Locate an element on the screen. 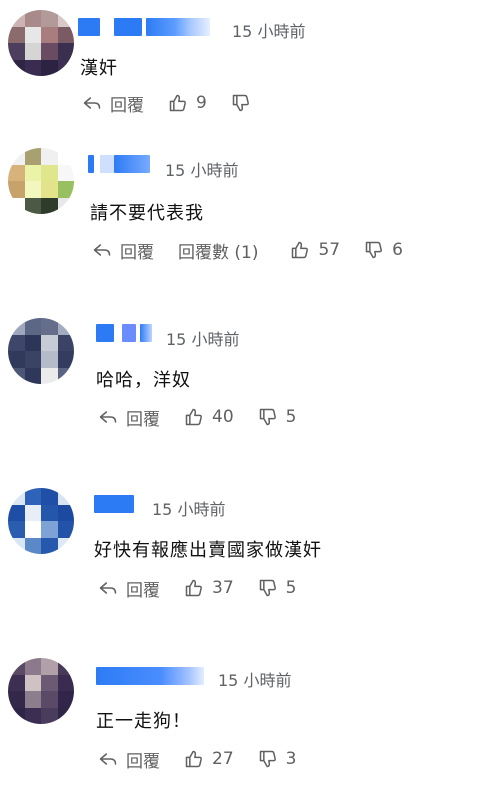 This screenshot has height=800, width=487. comment-text: 好快有報應出賣國家做漢奸 is located at coordinates (208, 550).